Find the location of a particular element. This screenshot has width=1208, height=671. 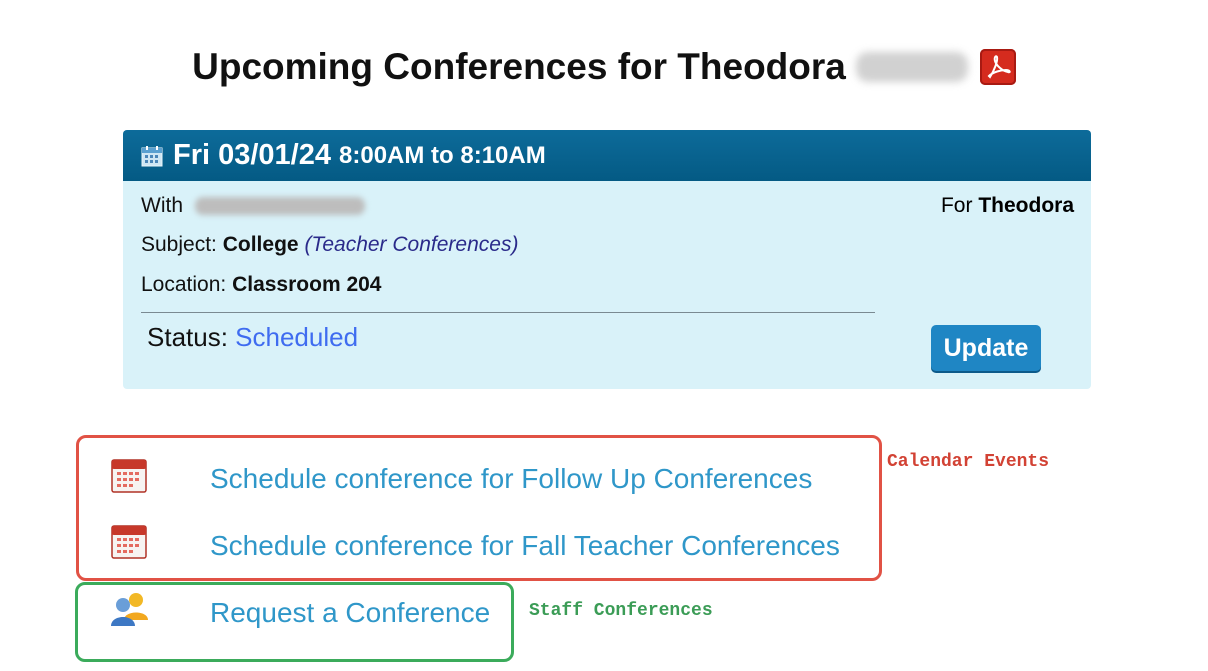

conference-time: 8:00AM to 8:10AM is located at coordinates (442, 155).